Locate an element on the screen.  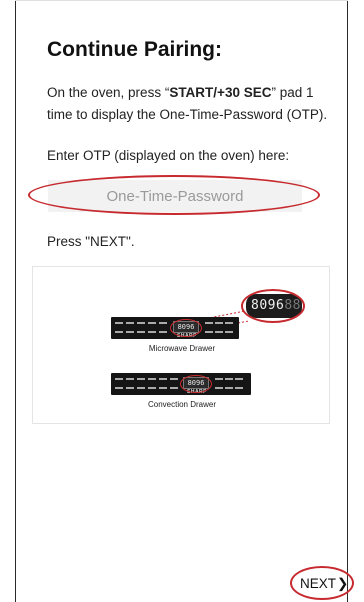
start-pad-label: START/+30 SEC is located at coordinates (220, 92).